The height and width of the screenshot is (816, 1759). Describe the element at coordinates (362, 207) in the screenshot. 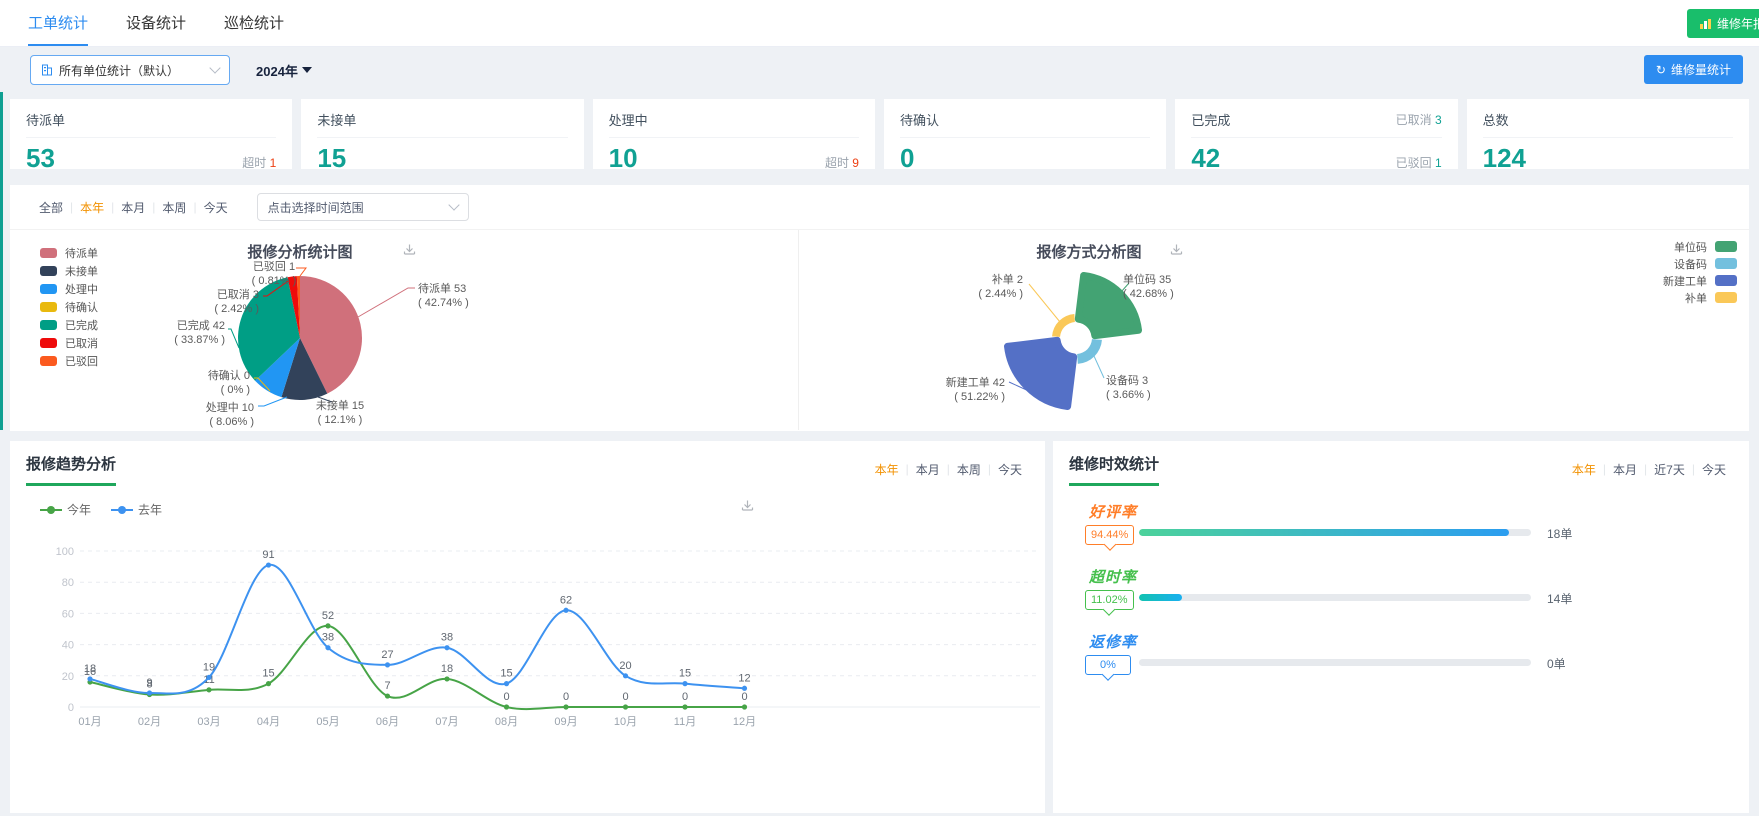

I see `date-range-select: 点击选择时间范围` at that location.